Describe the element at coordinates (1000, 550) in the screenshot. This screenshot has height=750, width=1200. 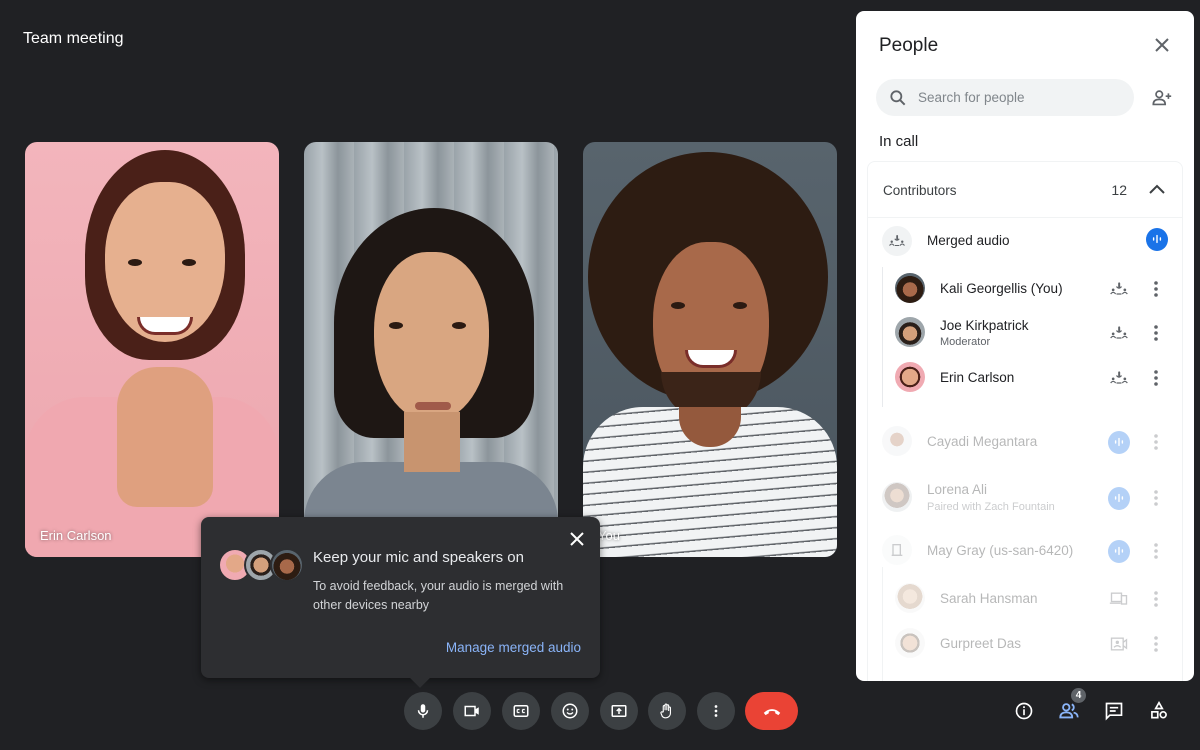
I see `participant-name: May Gray (us-san-6420)` at that location.